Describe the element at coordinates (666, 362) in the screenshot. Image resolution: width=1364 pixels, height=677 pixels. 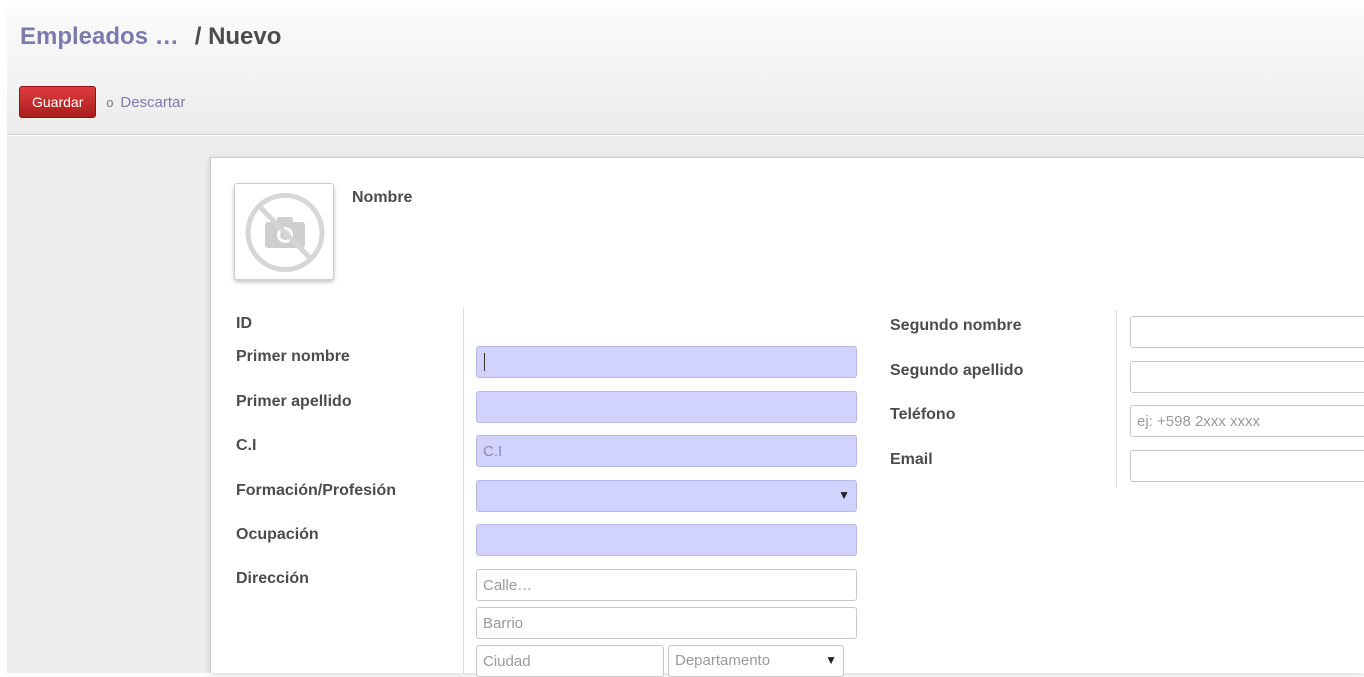
I see `first-name-input` at that location.